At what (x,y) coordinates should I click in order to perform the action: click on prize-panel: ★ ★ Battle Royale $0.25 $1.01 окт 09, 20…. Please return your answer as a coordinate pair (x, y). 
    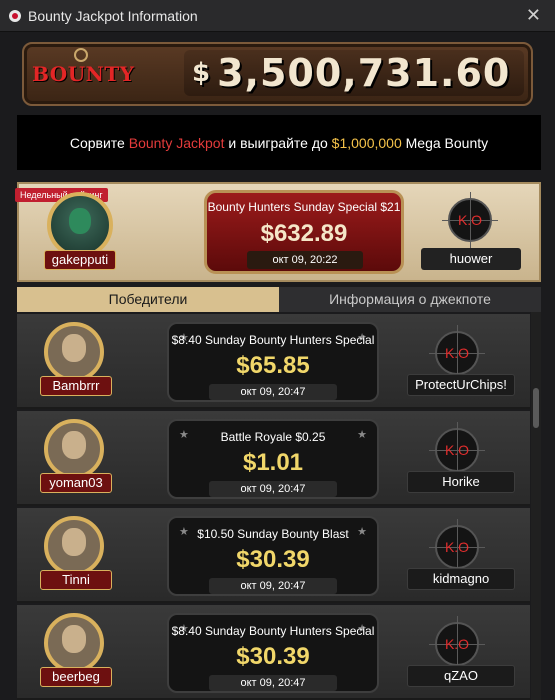
    Looking at the image, I should click on (273, 459).